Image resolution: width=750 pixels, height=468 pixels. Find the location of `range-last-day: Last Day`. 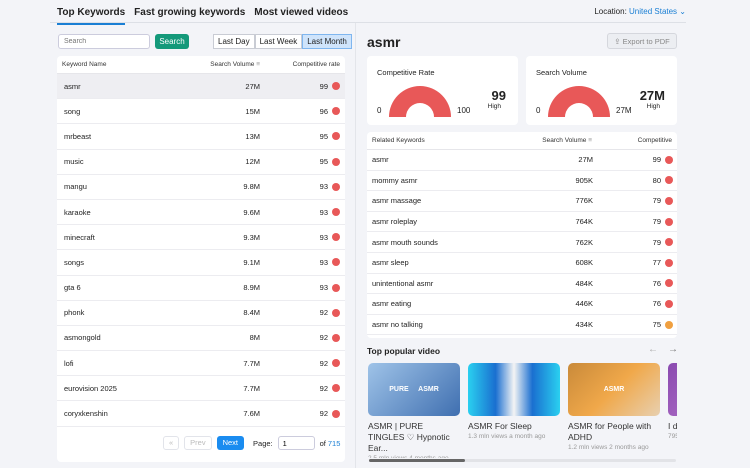

range-last-day: Last Day is located at coordinates (234, 41).